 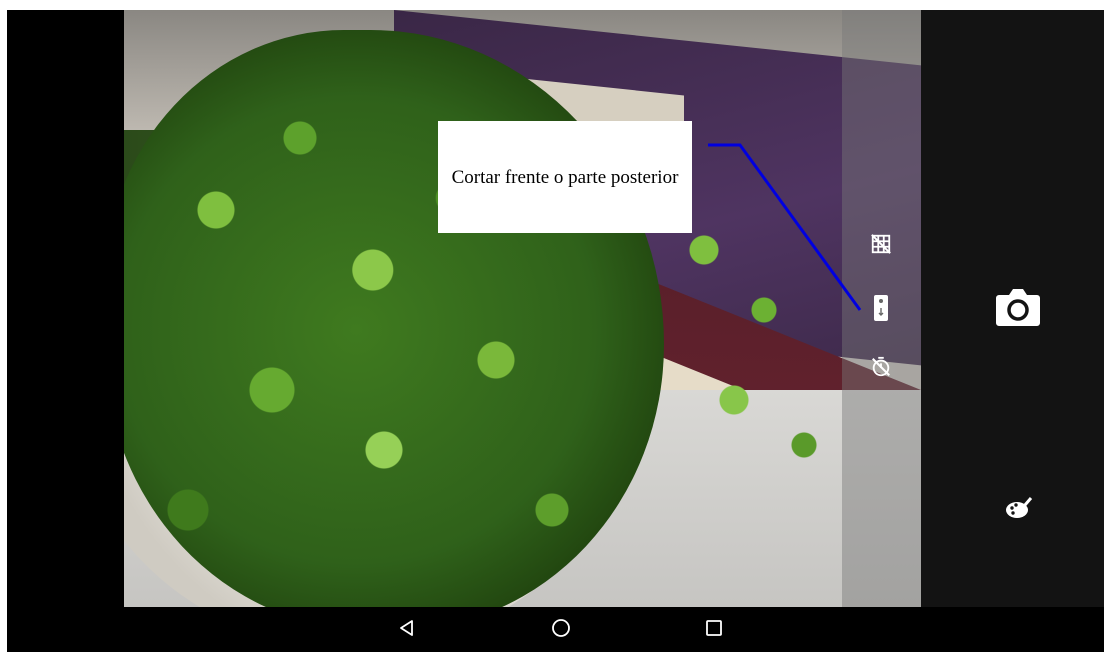 What do you see at coordinates (881, 244) in the screenshot?
I see `grid-off-icon` at bounding box center [881, 244].